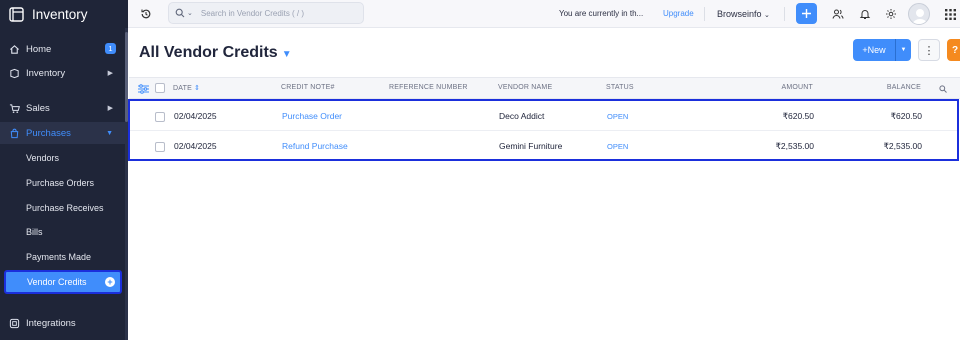 This screenshot has width=960, height=340. I want to click on sidebar-item-home: Home 1, so click(62, 49).